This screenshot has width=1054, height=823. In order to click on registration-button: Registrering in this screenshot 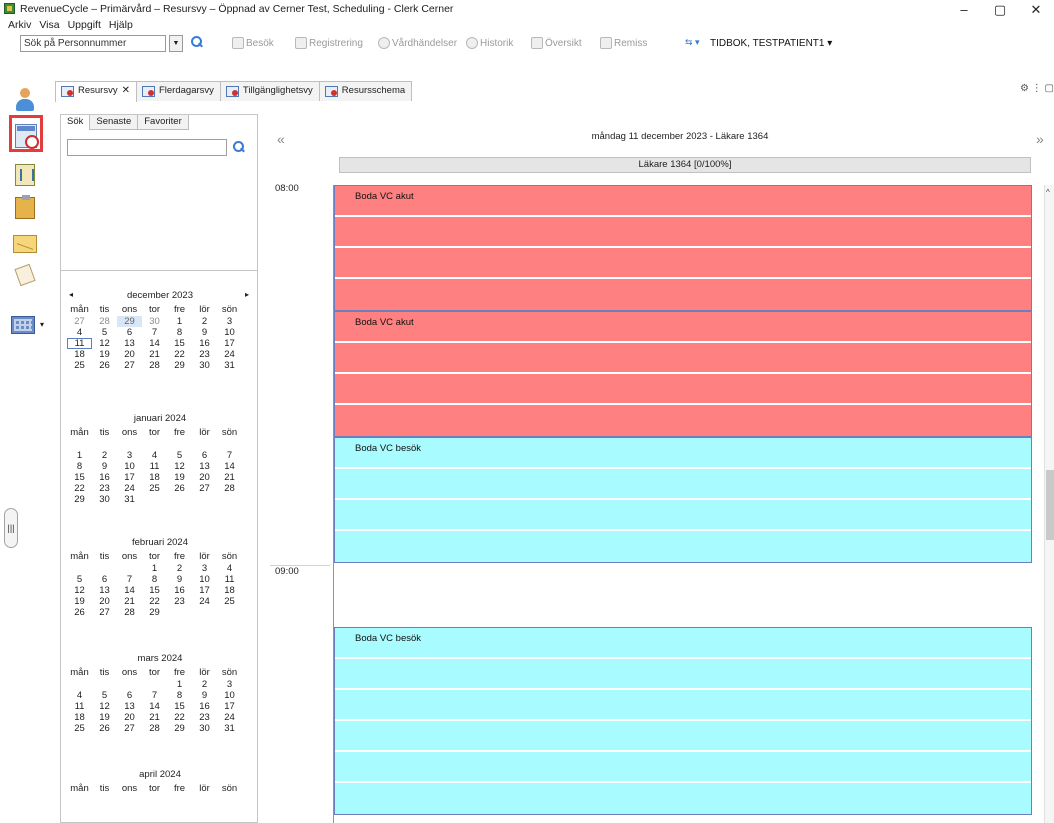, I will do `click(329, 43)`.